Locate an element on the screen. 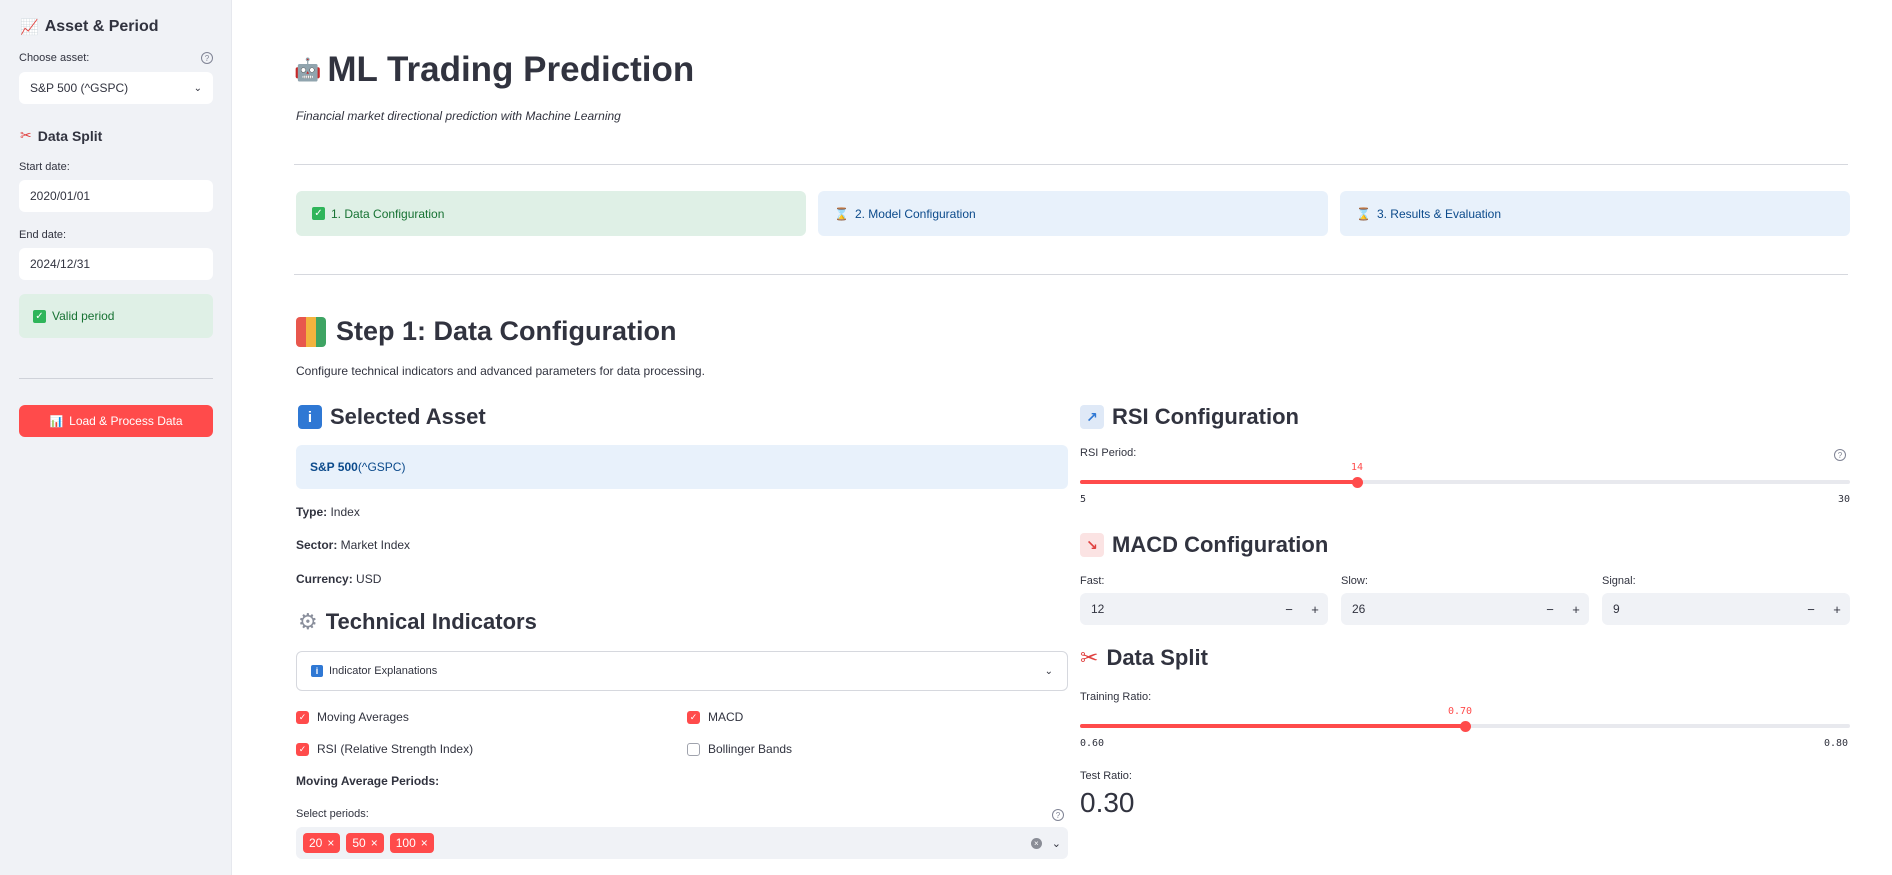 This screenshot has width=1892, height=875. clear-icon: × is located at coordinates (1036, 843).